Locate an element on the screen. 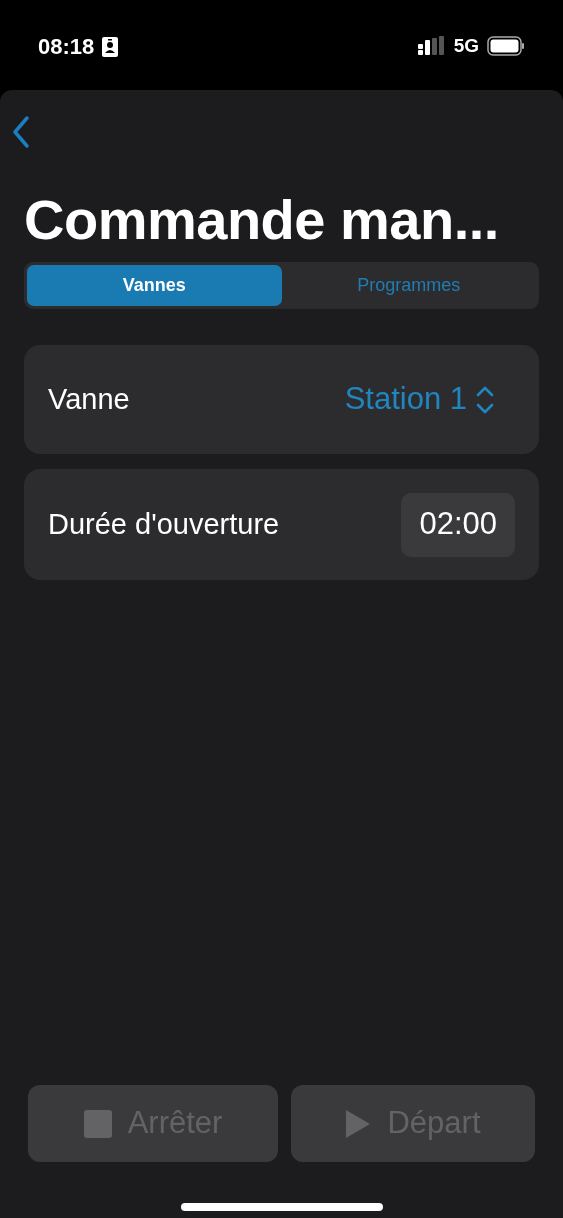 The width and height of the screenshot is (563, 1218). row-label: Vanne is located at coordinates (89, 399).